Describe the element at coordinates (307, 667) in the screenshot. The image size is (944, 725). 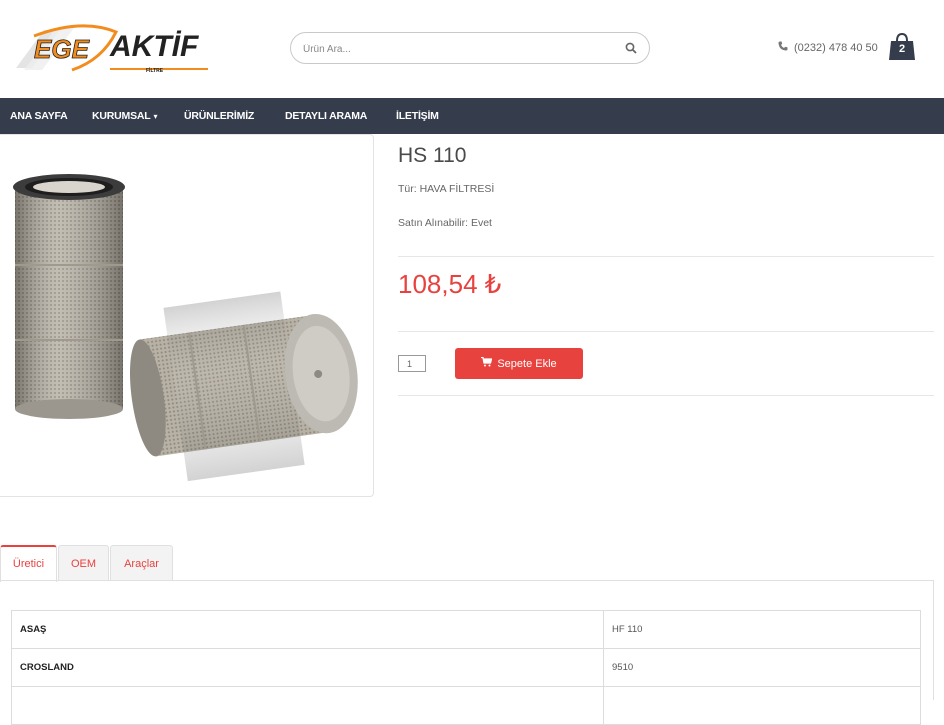
I see `manufacturer-name: CROSLAND` at that location.